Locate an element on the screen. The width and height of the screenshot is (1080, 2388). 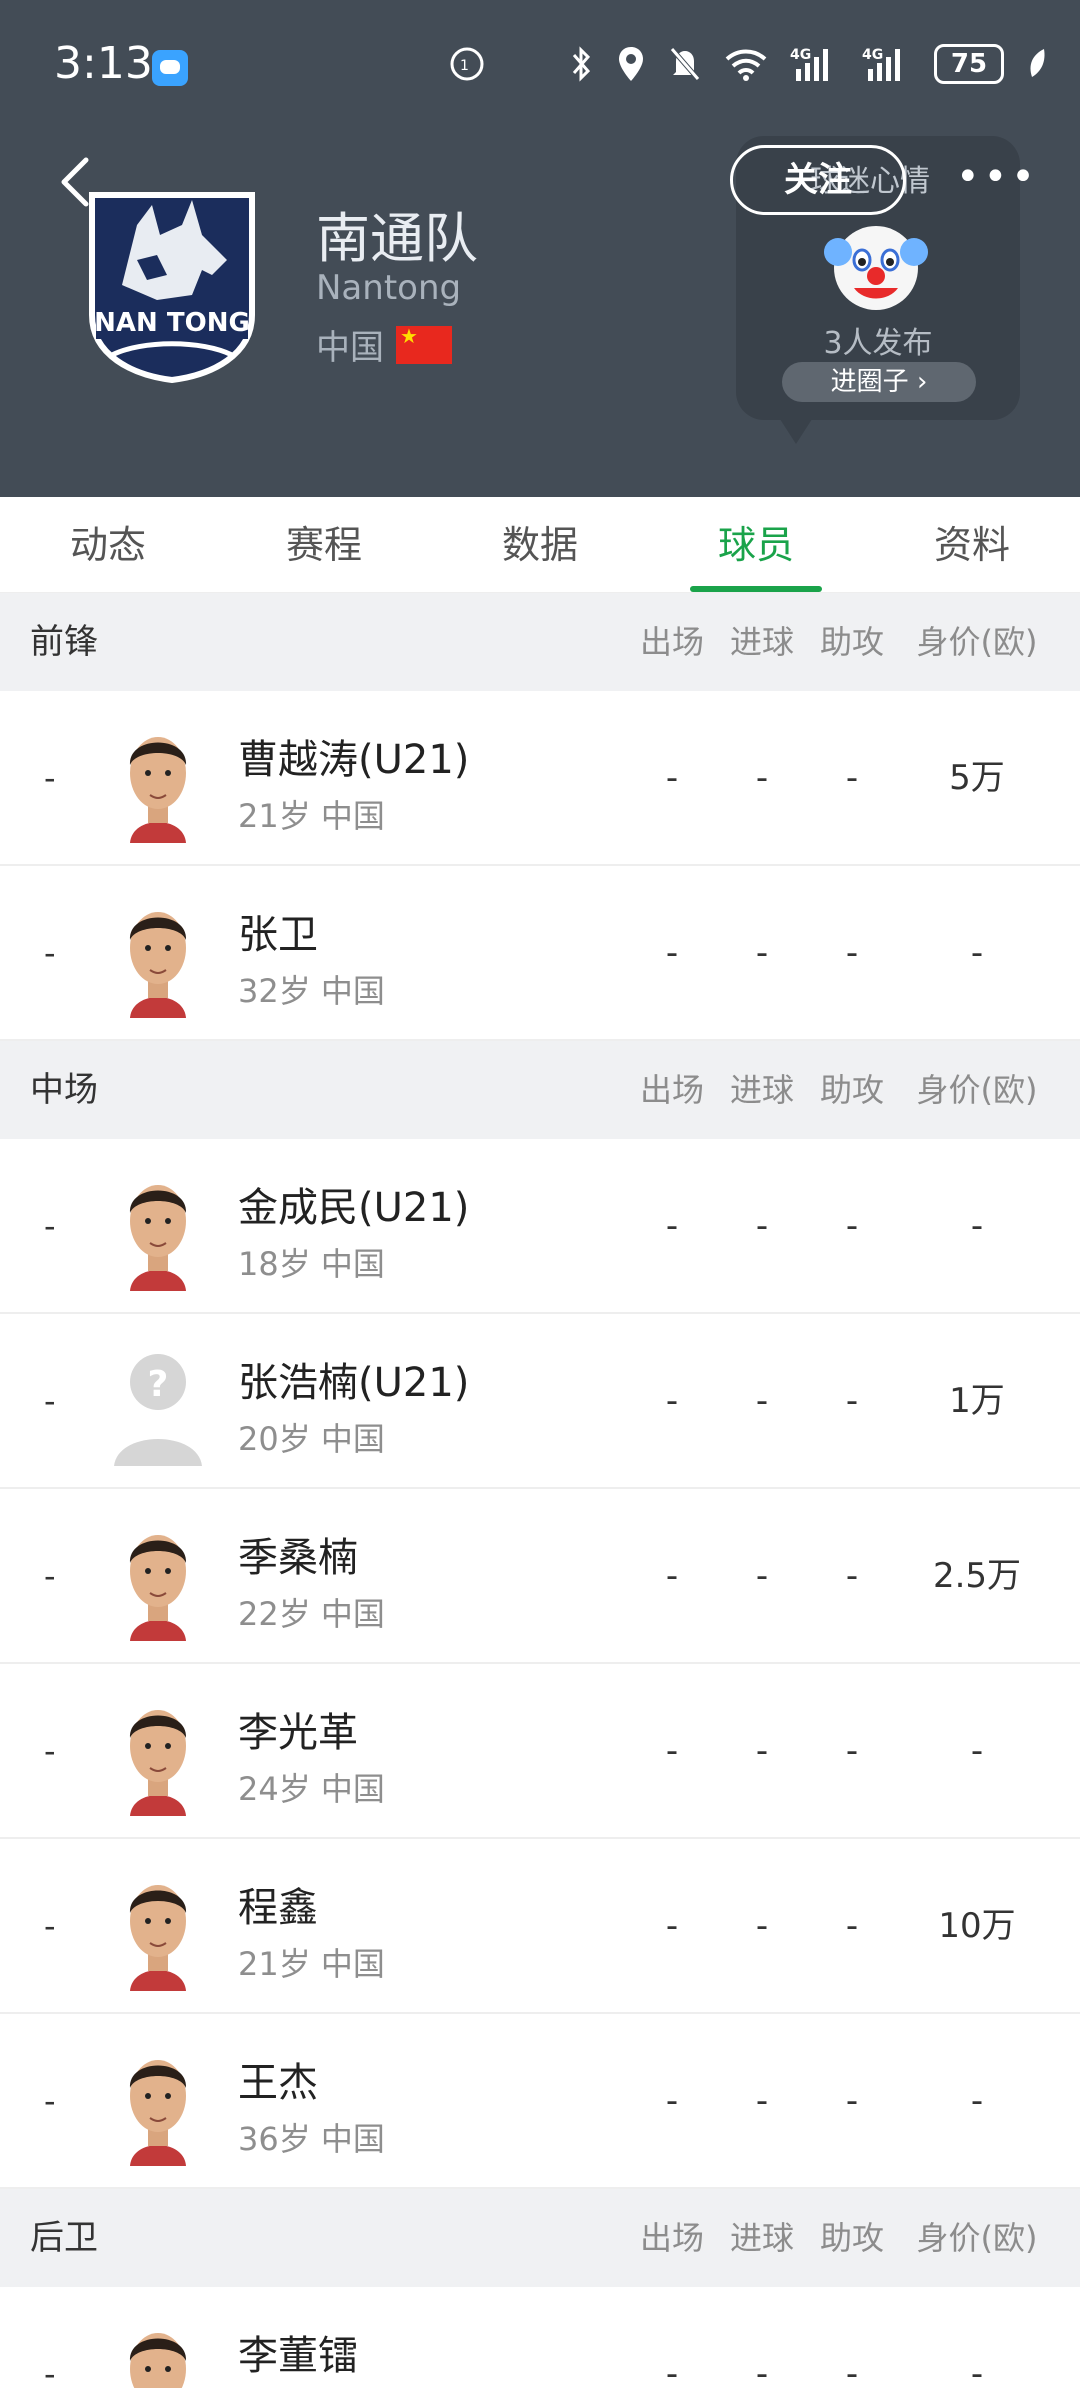
more-options-icon: ••• is located at coordinates (995, 177).